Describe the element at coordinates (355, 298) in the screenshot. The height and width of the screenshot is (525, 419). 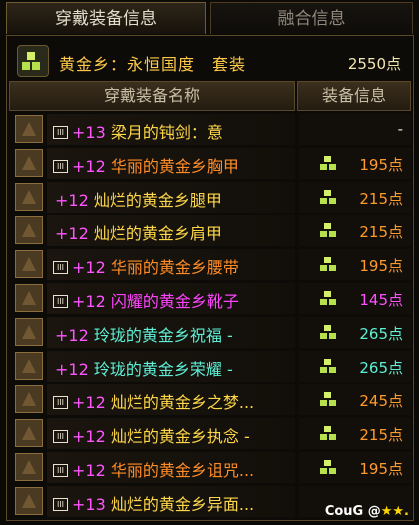
I see `item-info-cell: 145点` at that location.